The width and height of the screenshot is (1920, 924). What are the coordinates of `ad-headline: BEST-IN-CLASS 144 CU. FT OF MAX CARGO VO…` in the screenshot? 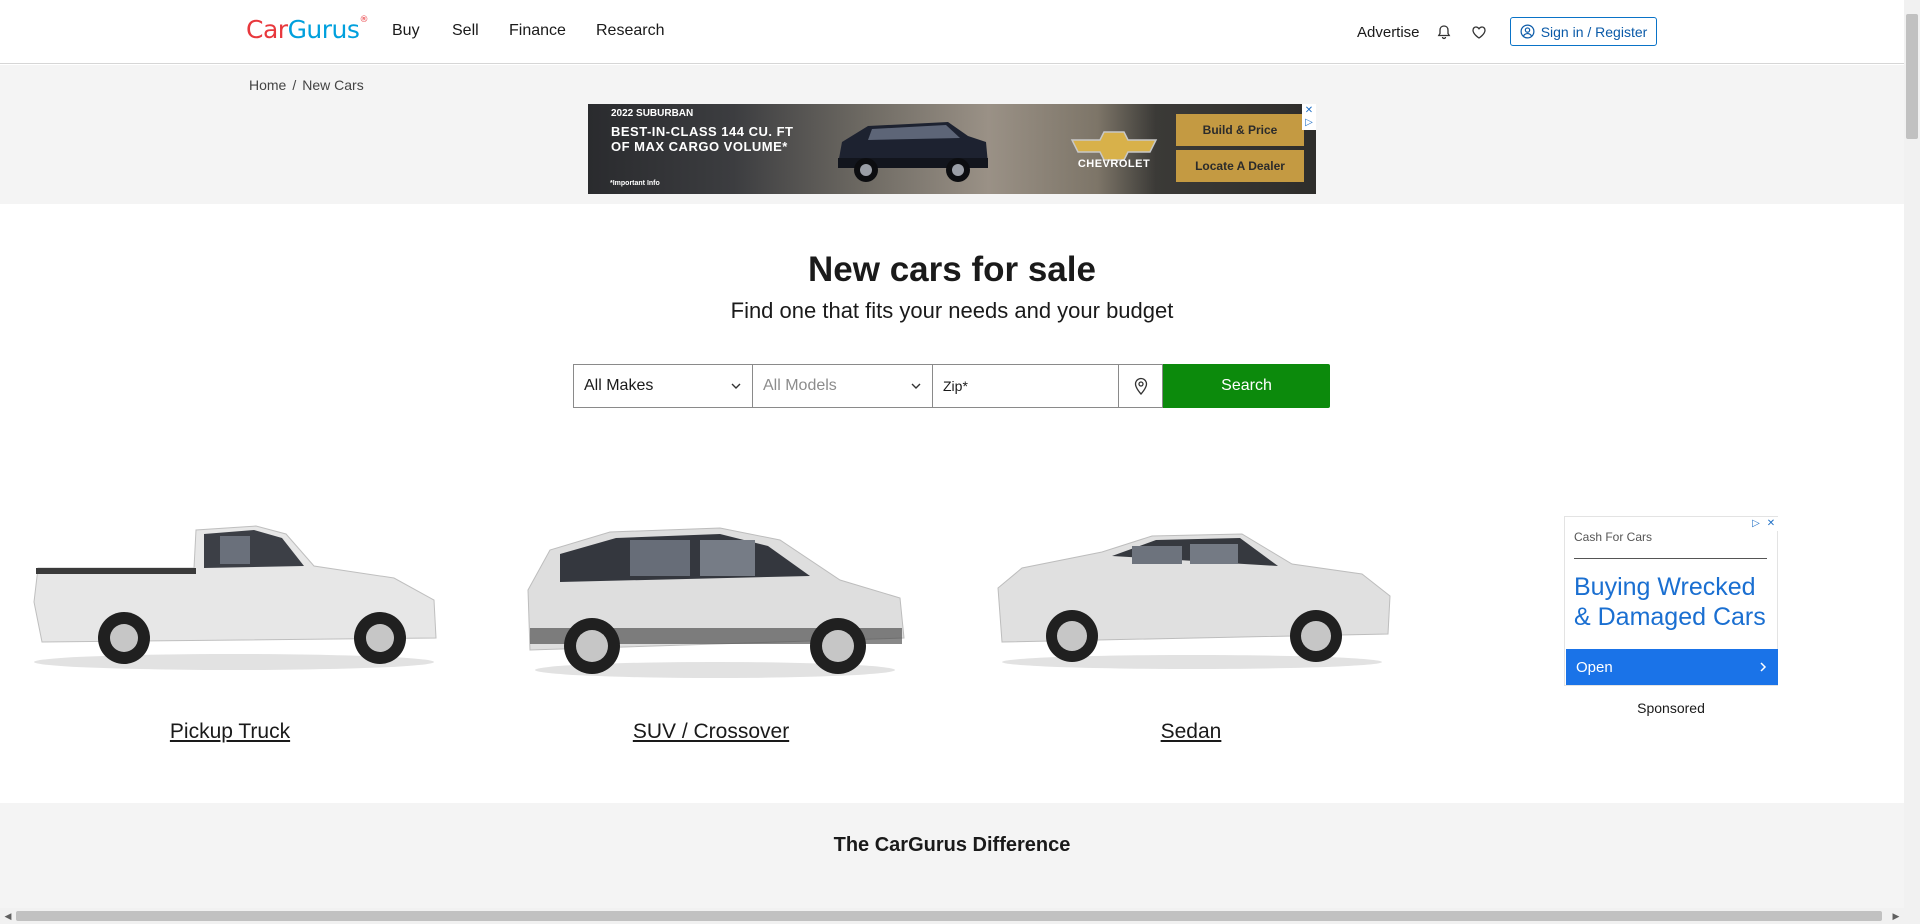 It's located at (702, 139).